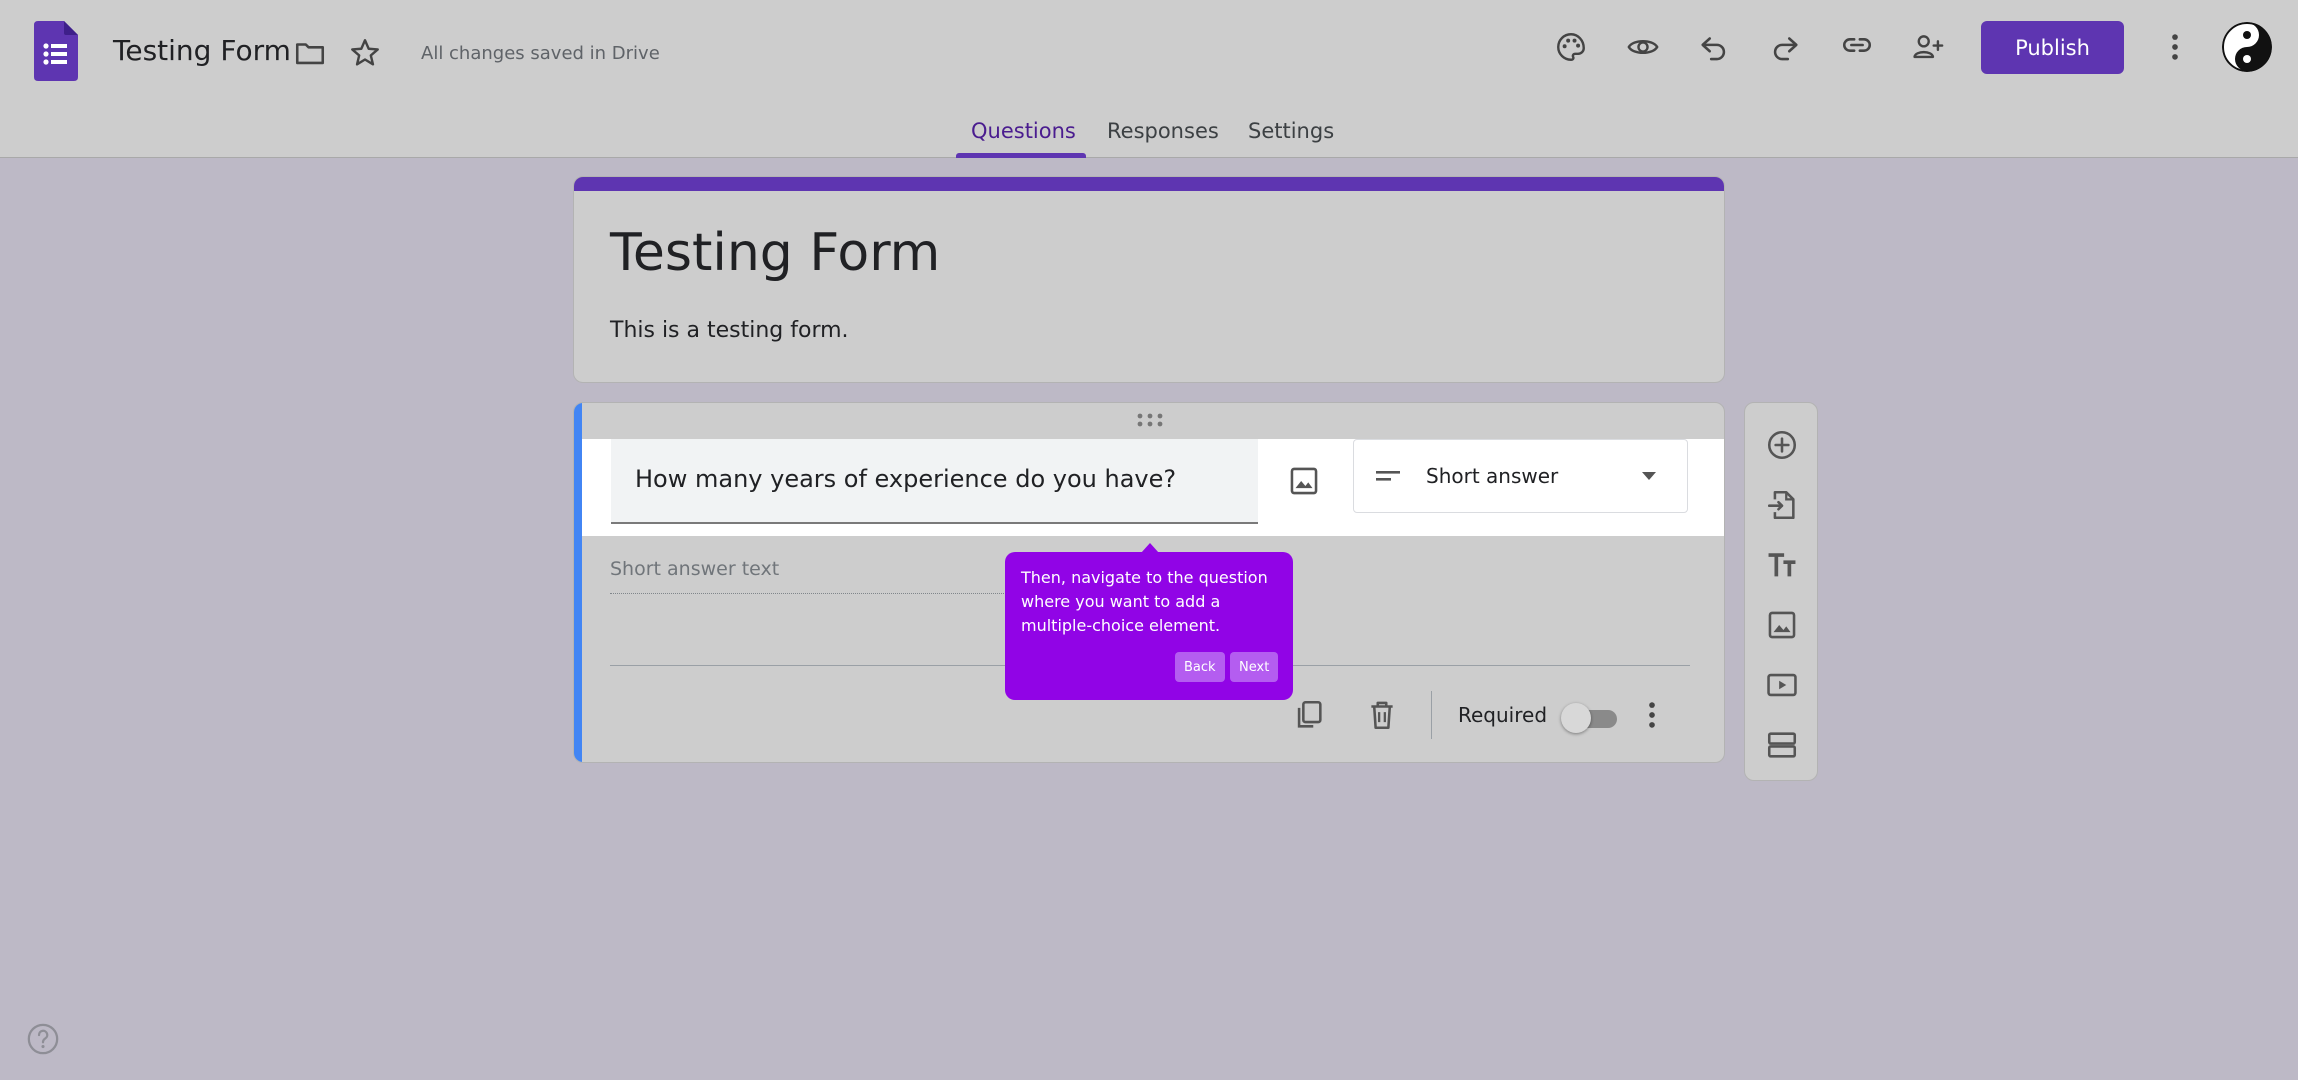 Image resolution: width=2298 pixels, height=1080 pixels. What do you see at coordinates (2247, 47) in the screenshot?
I see `avatar` at bounding box center [2247, 47].